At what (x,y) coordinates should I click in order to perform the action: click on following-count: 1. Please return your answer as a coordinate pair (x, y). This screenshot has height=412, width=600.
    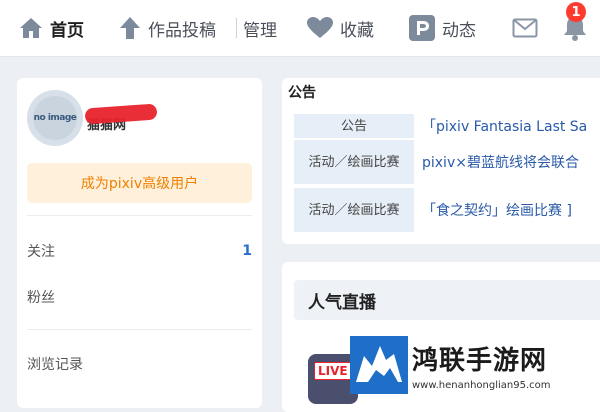
    Looking at the image, I should click on (247, 251).